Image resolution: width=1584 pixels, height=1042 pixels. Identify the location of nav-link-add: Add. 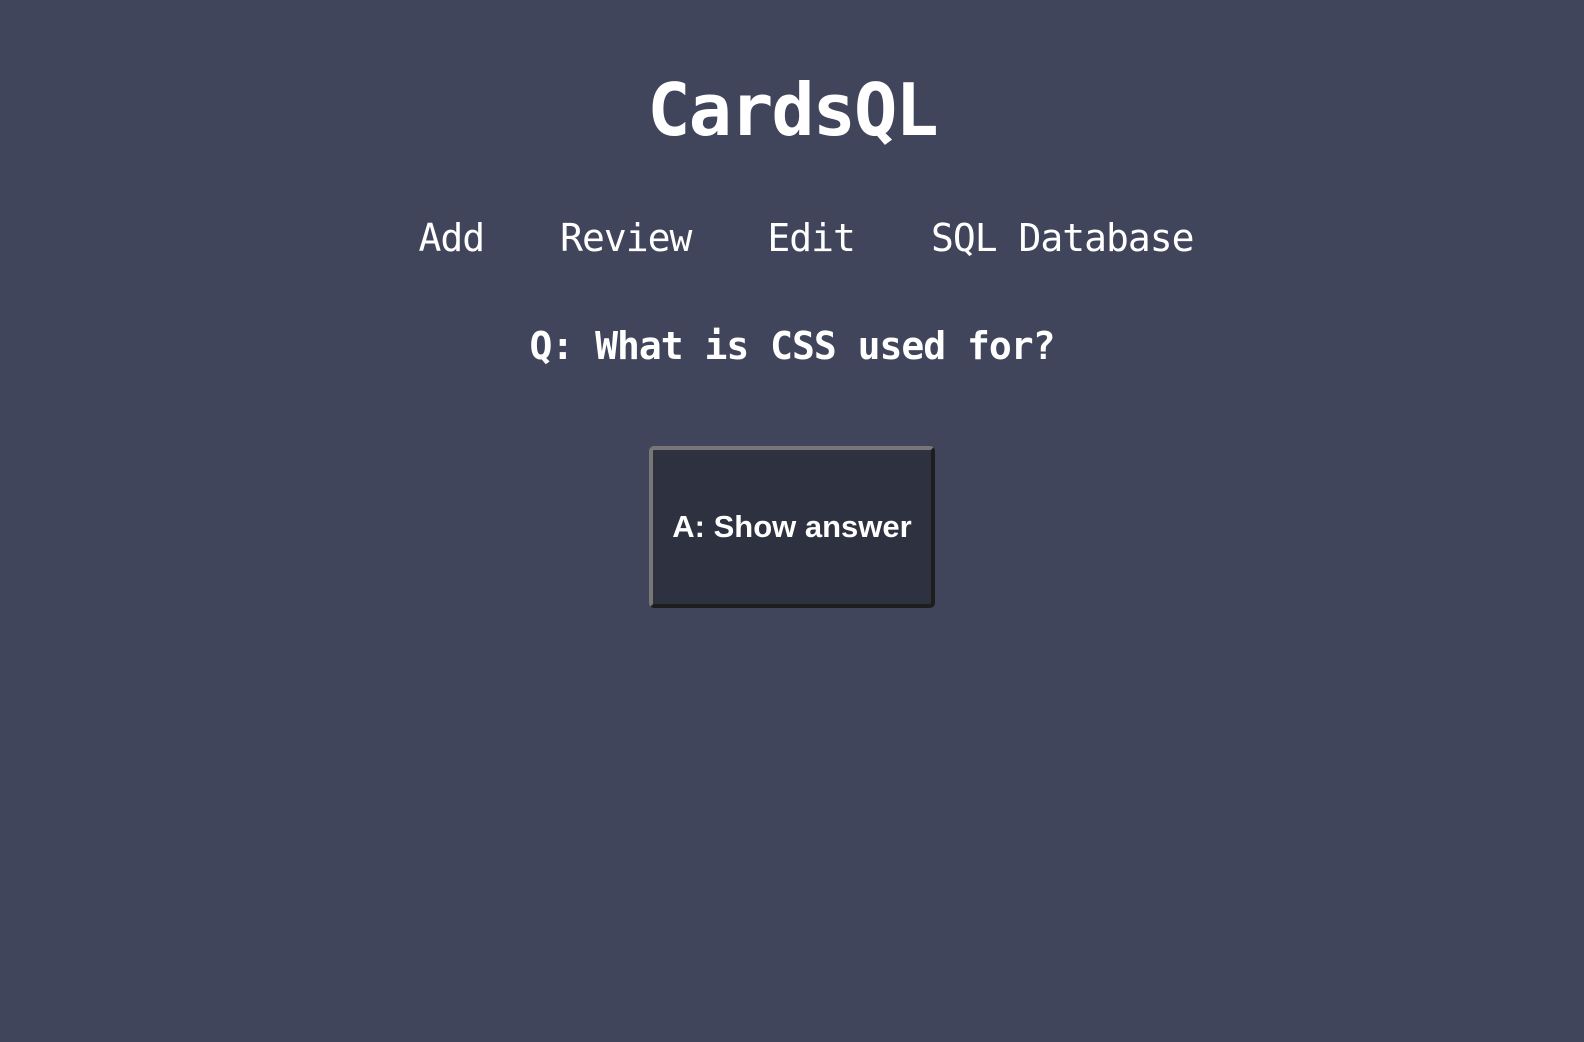
(452, 238).